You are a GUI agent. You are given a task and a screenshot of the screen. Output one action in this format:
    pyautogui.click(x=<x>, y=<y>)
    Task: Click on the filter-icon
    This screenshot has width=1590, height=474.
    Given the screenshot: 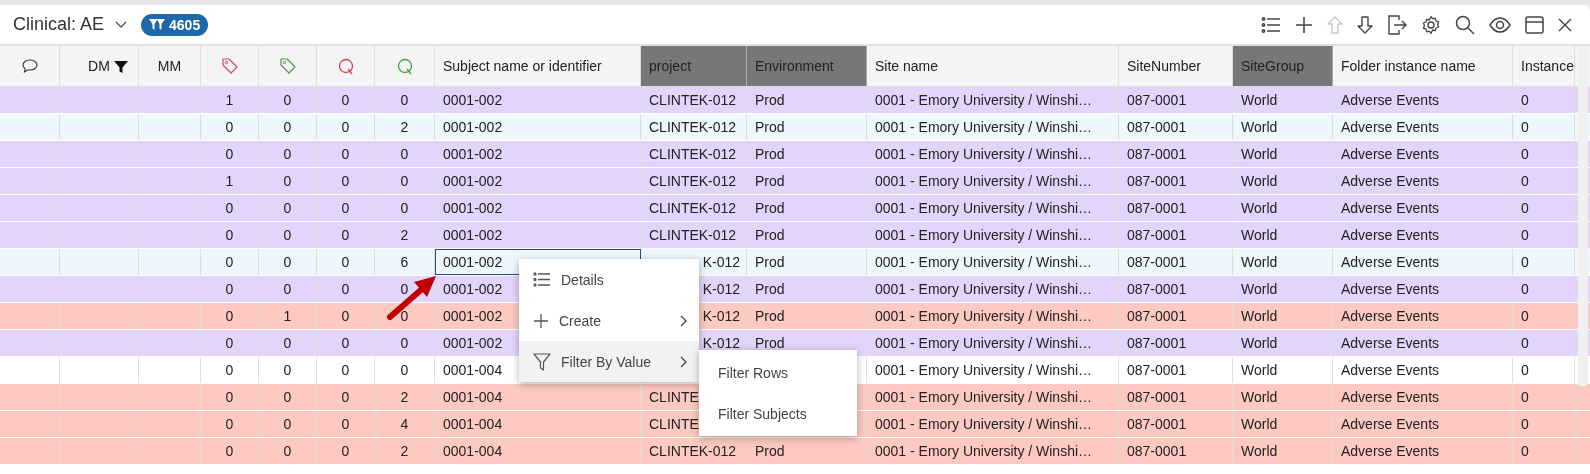 What is the action you would take?
    pyautogui.click(x=121, y=67)
    